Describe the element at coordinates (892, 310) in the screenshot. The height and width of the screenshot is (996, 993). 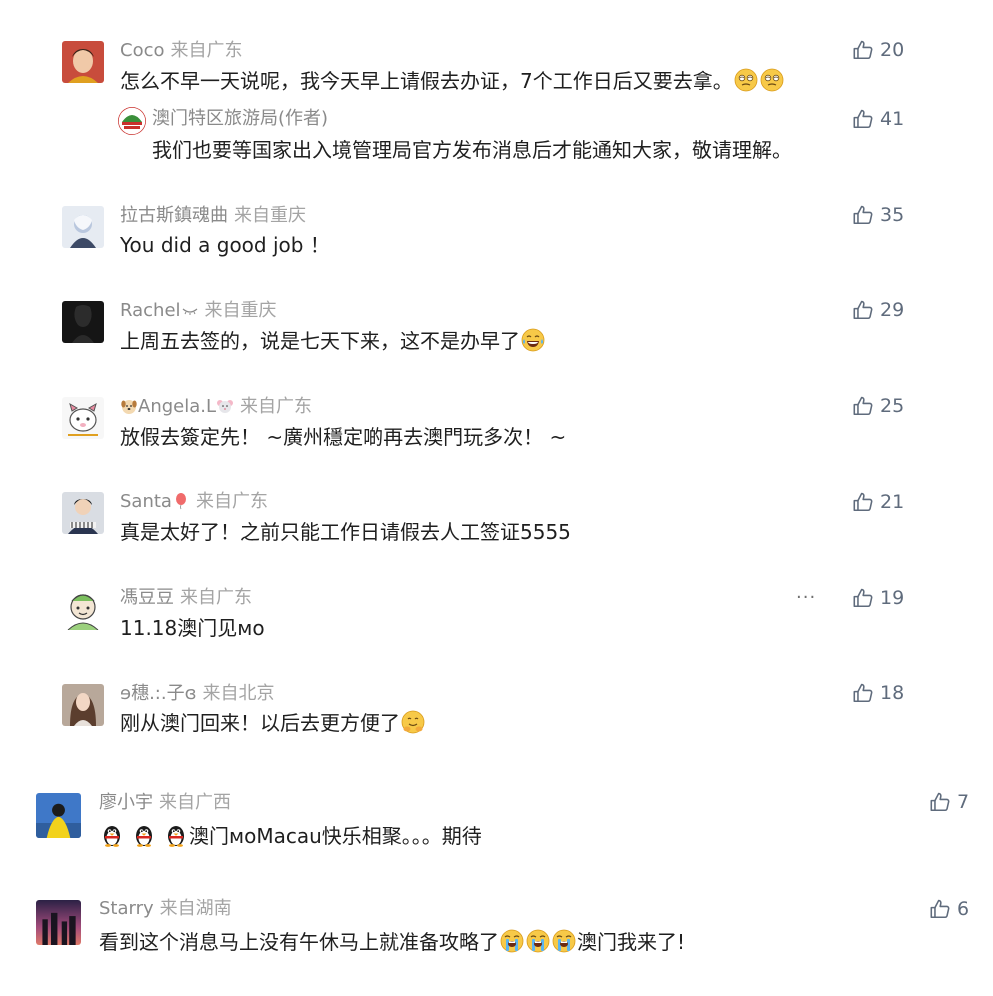
I see `like-count: 29` at that location.